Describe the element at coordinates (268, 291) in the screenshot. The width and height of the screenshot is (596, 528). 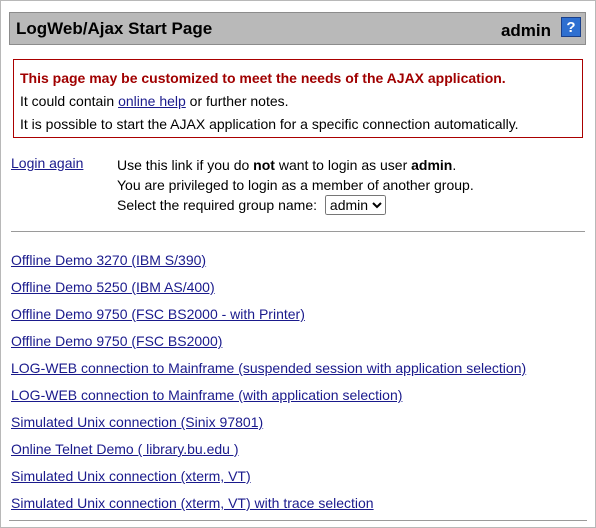
I see `connection-link: Offline Demo 5250 (IBM AS/400)` at that location.